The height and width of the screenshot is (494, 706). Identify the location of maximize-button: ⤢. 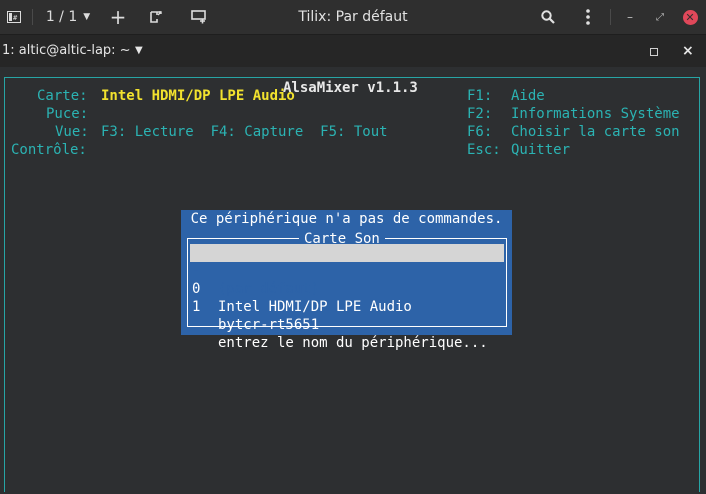
(660, 17).